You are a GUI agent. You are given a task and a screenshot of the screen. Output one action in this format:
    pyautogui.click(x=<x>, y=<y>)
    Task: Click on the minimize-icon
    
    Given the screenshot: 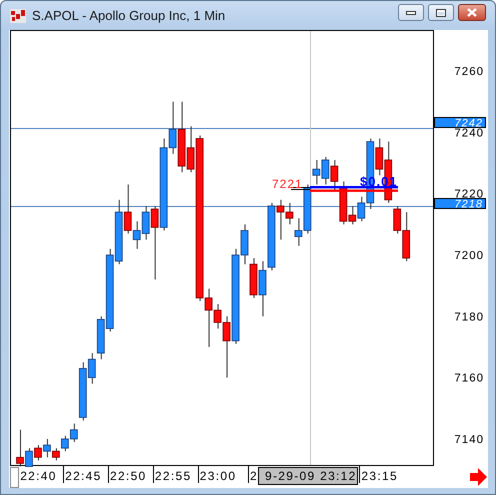 What is the action you would take?
    pyautogui.click(x=411, y=12)
    